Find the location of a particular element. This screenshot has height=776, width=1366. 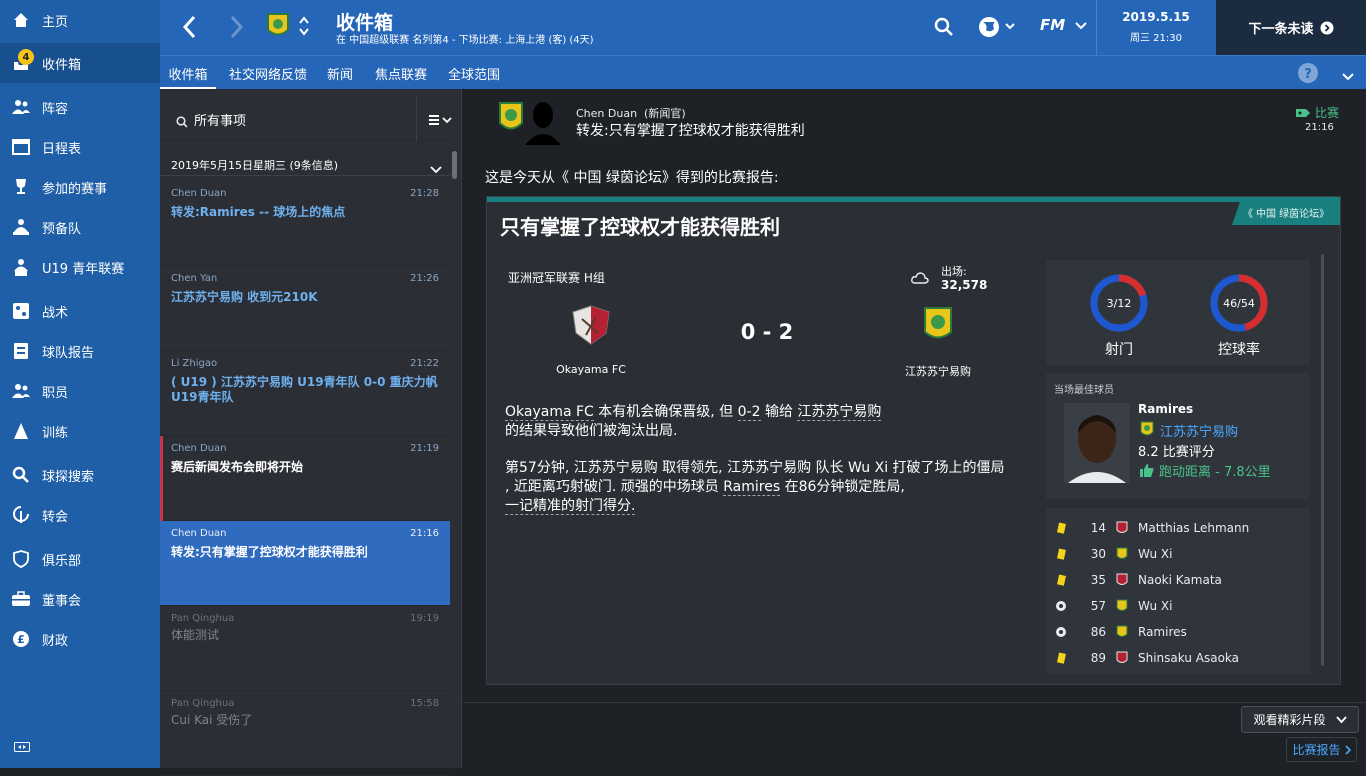

message-intro: 这是今天从《 中国 绿茵论坛》得到的比赛报告: is located at coordinates (632, 178).